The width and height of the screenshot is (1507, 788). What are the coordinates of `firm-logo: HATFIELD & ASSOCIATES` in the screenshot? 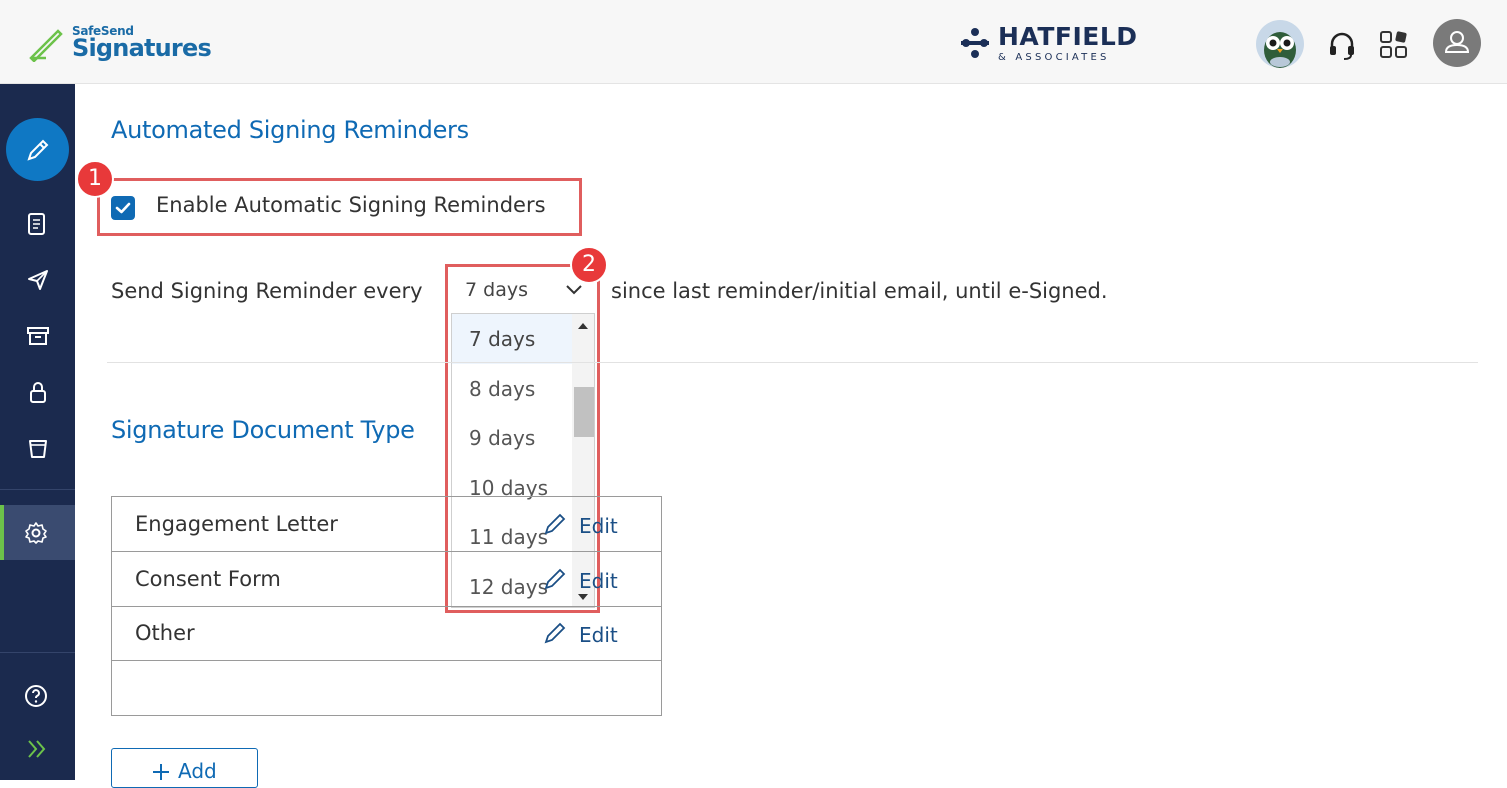 It's located at (1053, 43).